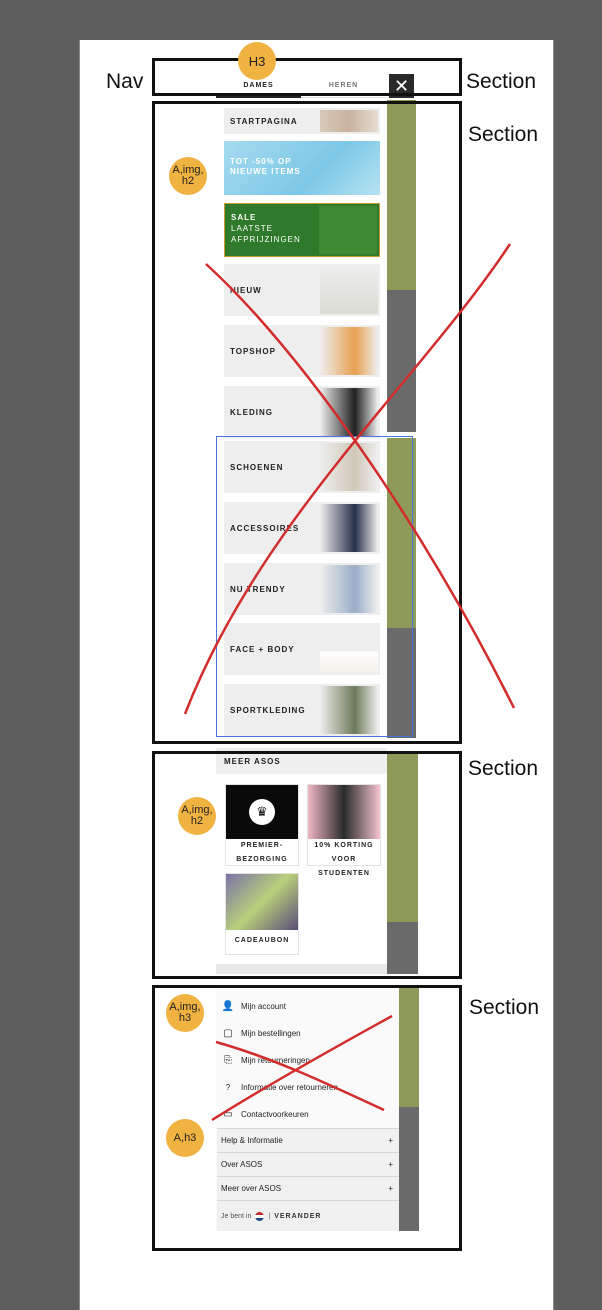 The width and height of the screenshot is (602, 1310). I want to click on annotation-nav: Nav, so click(125, 81).